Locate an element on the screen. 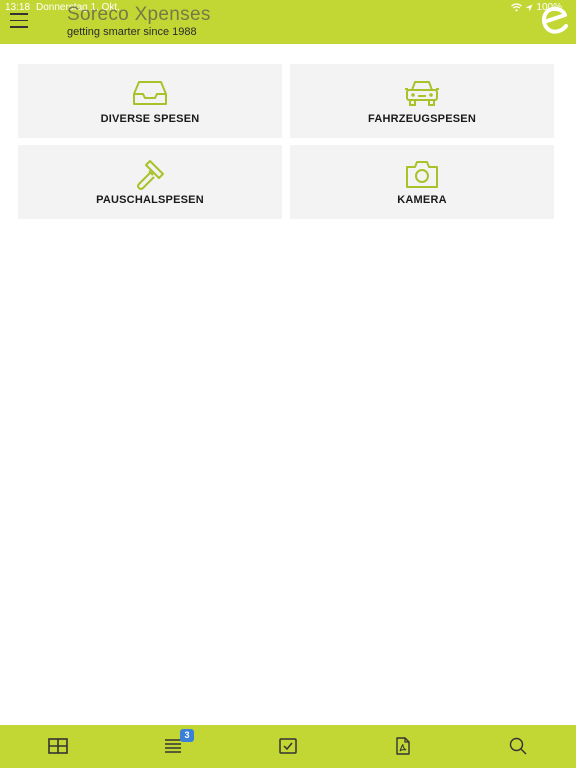 Image resolution: width=576 pixels, height=768 pixels. tab-dashboard is located at coordinates (58, 746).